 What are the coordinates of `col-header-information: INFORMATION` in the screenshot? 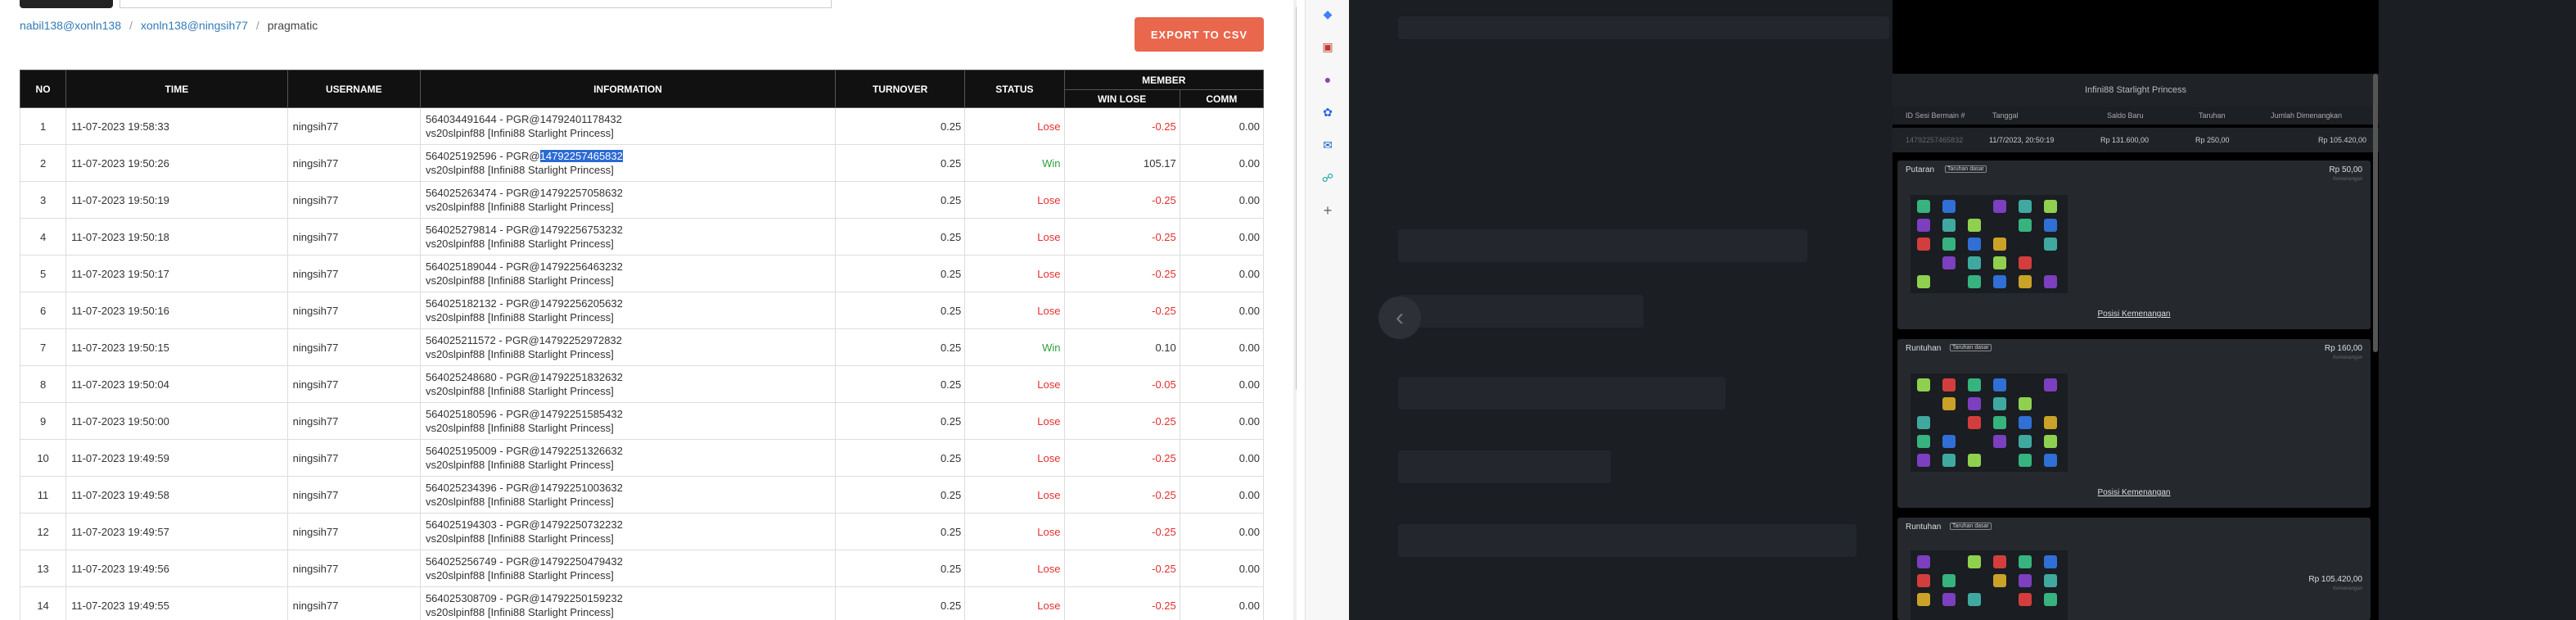 It's located at (627, 89).